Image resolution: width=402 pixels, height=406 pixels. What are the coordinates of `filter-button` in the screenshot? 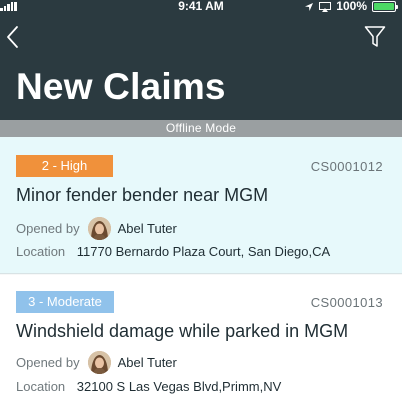 It's located at (375, 37).